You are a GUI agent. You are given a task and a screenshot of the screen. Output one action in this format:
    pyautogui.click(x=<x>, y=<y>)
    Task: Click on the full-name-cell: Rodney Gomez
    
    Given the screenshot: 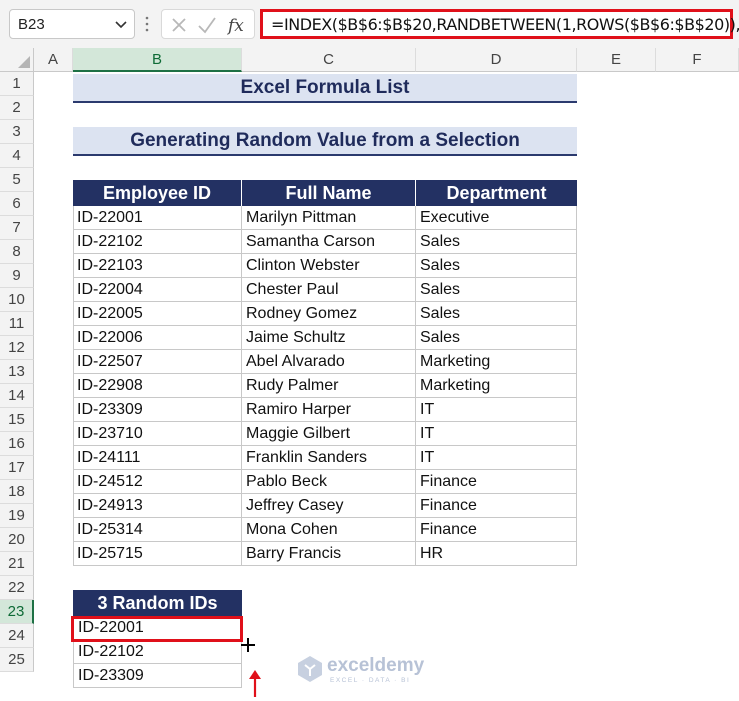 What is the action you would take?
    pyautogui.click(x=329, y=314)
    